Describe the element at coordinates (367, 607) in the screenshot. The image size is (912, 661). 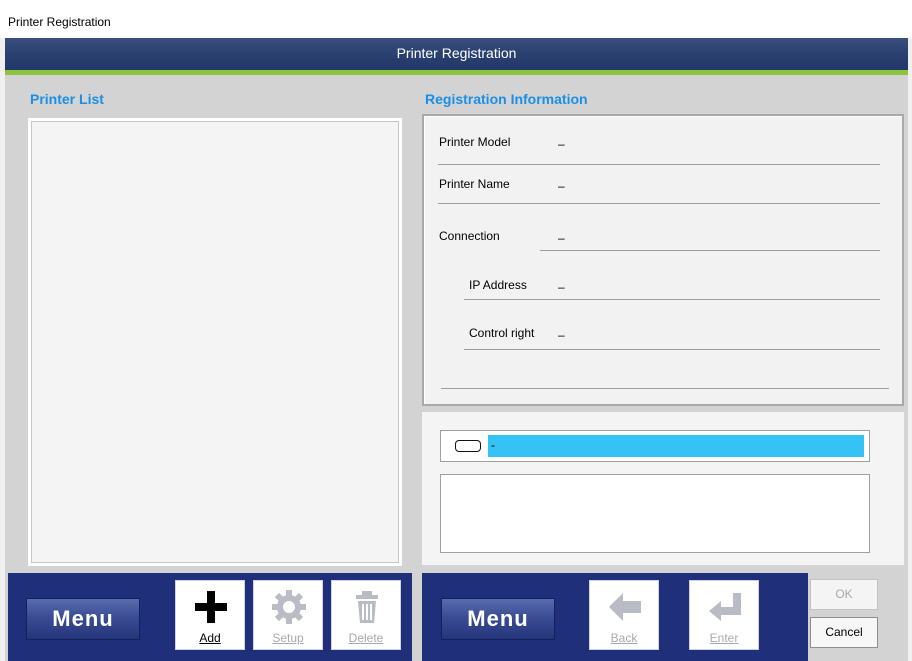
I see `trash-icon` at that location.